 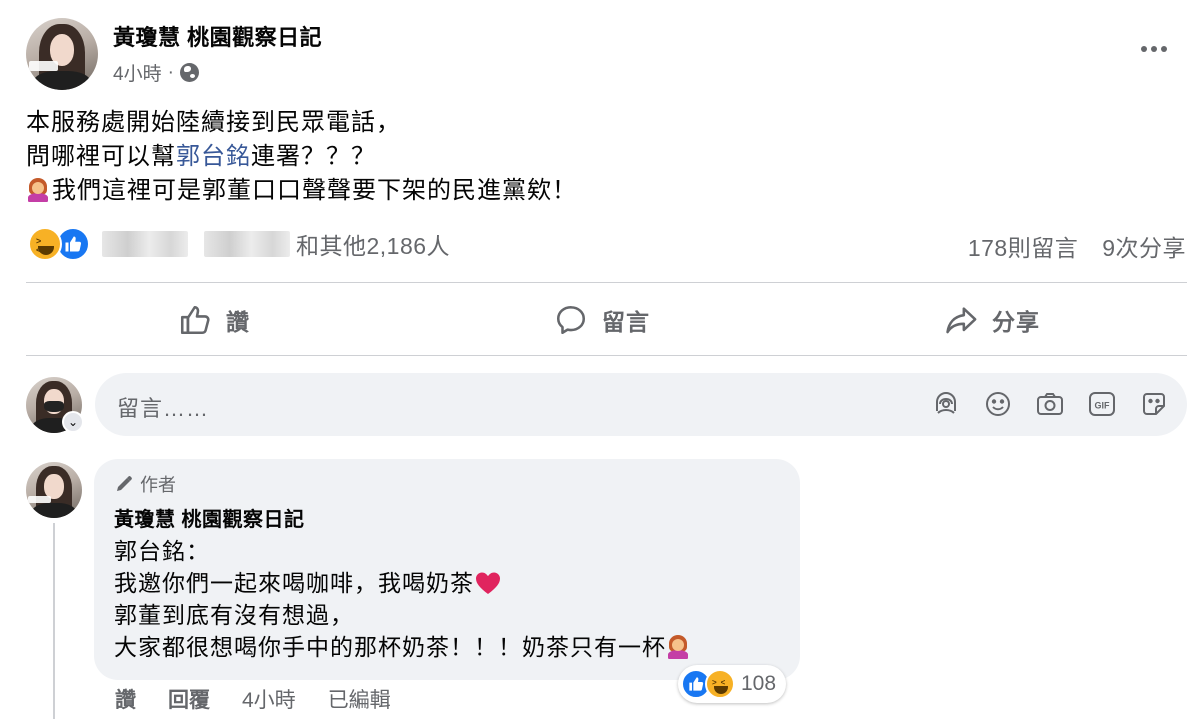 What do you see at coordinates (162, 551) in the screenshot?
I see `comment-line-1: 郭台銘：` at bounding box center [162, 551].